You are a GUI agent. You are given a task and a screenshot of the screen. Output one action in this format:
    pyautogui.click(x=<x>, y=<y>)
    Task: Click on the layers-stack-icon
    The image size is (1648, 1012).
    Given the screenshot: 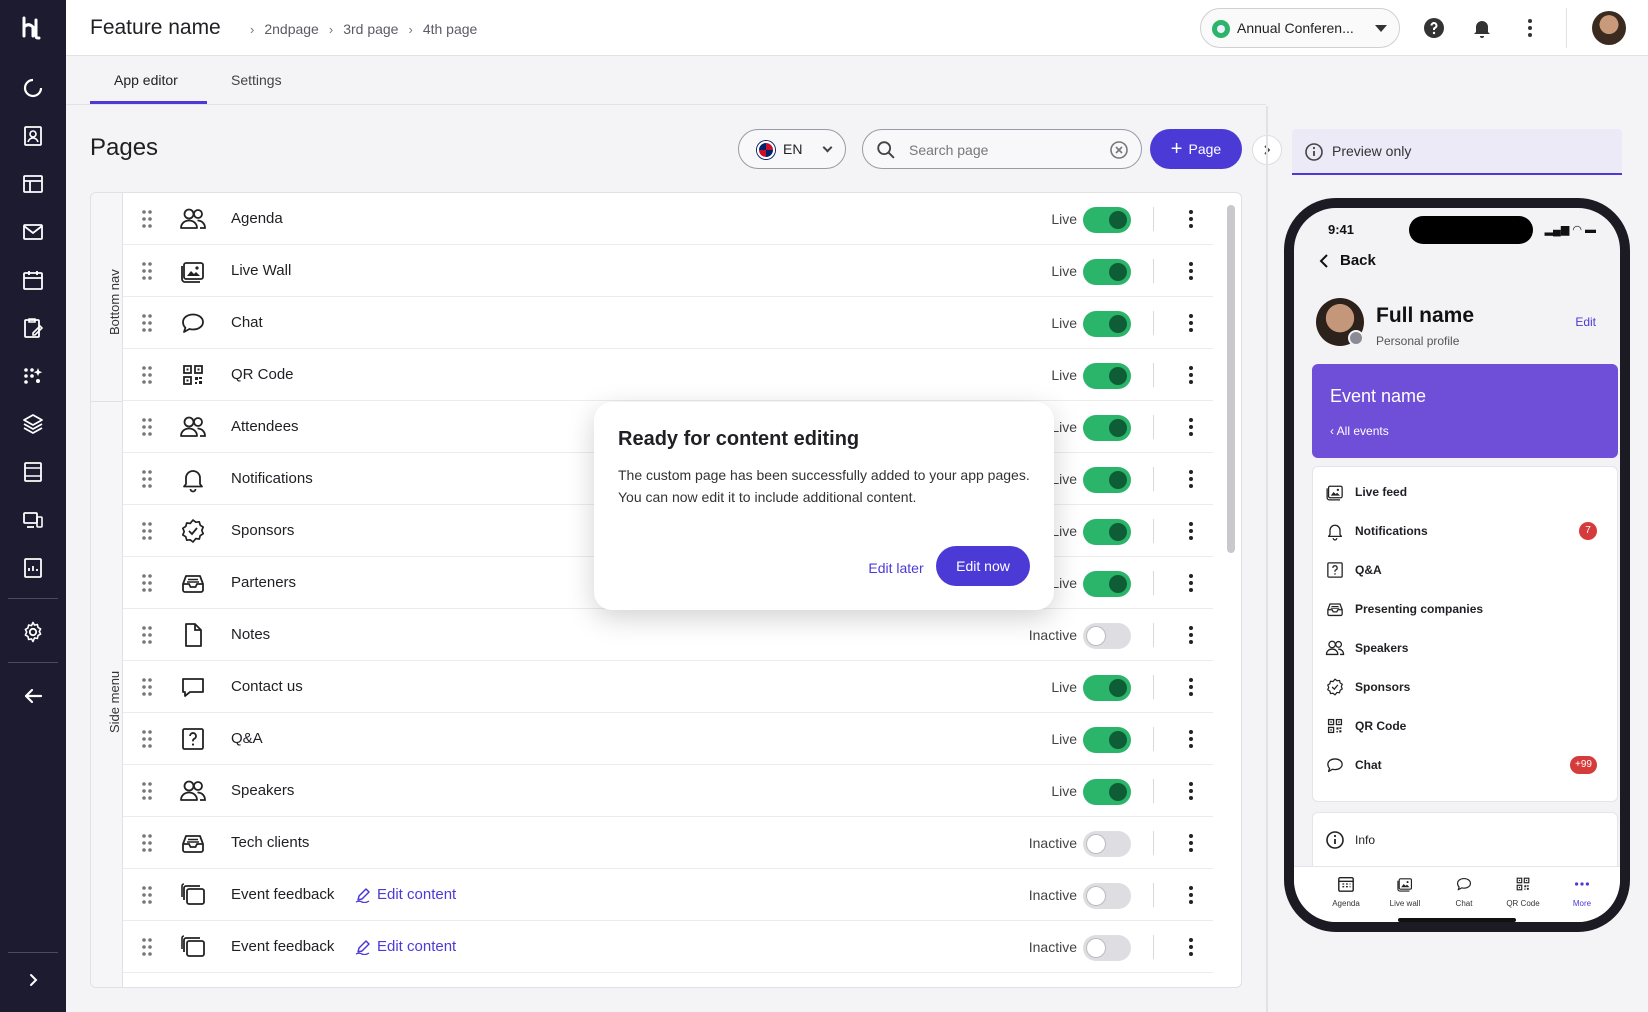 What is the action you would take?
    pyautogui.click(x=33, y=424)
    